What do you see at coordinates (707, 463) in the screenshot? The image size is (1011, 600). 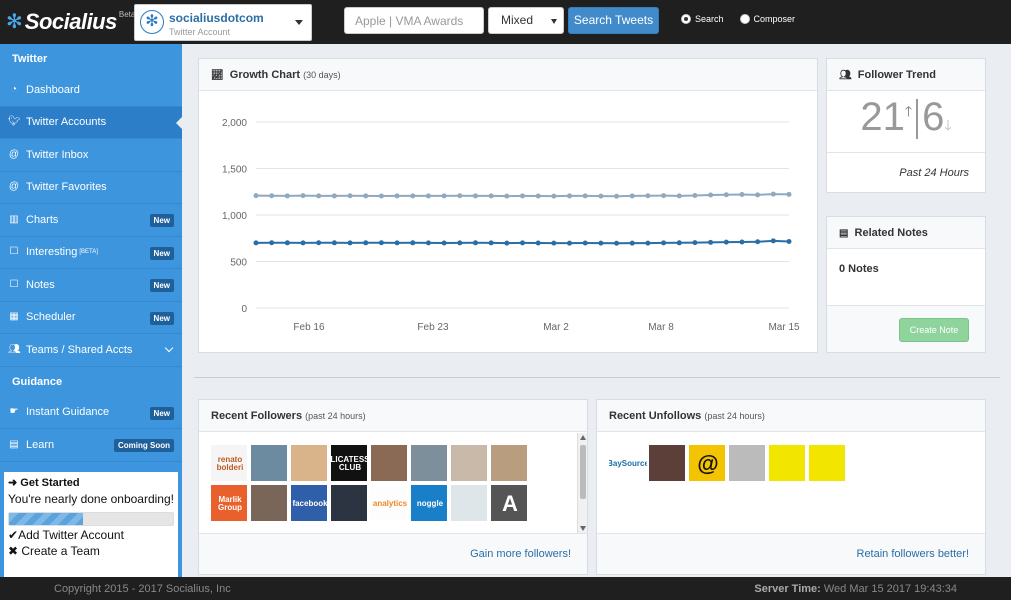 I see `avatar: @` at bounding box center [707, 463].